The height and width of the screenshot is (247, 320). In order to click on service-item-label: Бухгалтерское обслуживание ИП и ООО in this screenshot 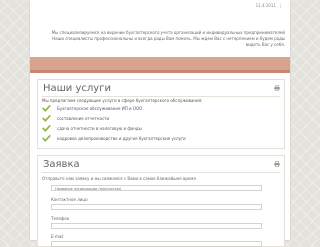, I will do `click(100, 108)`.